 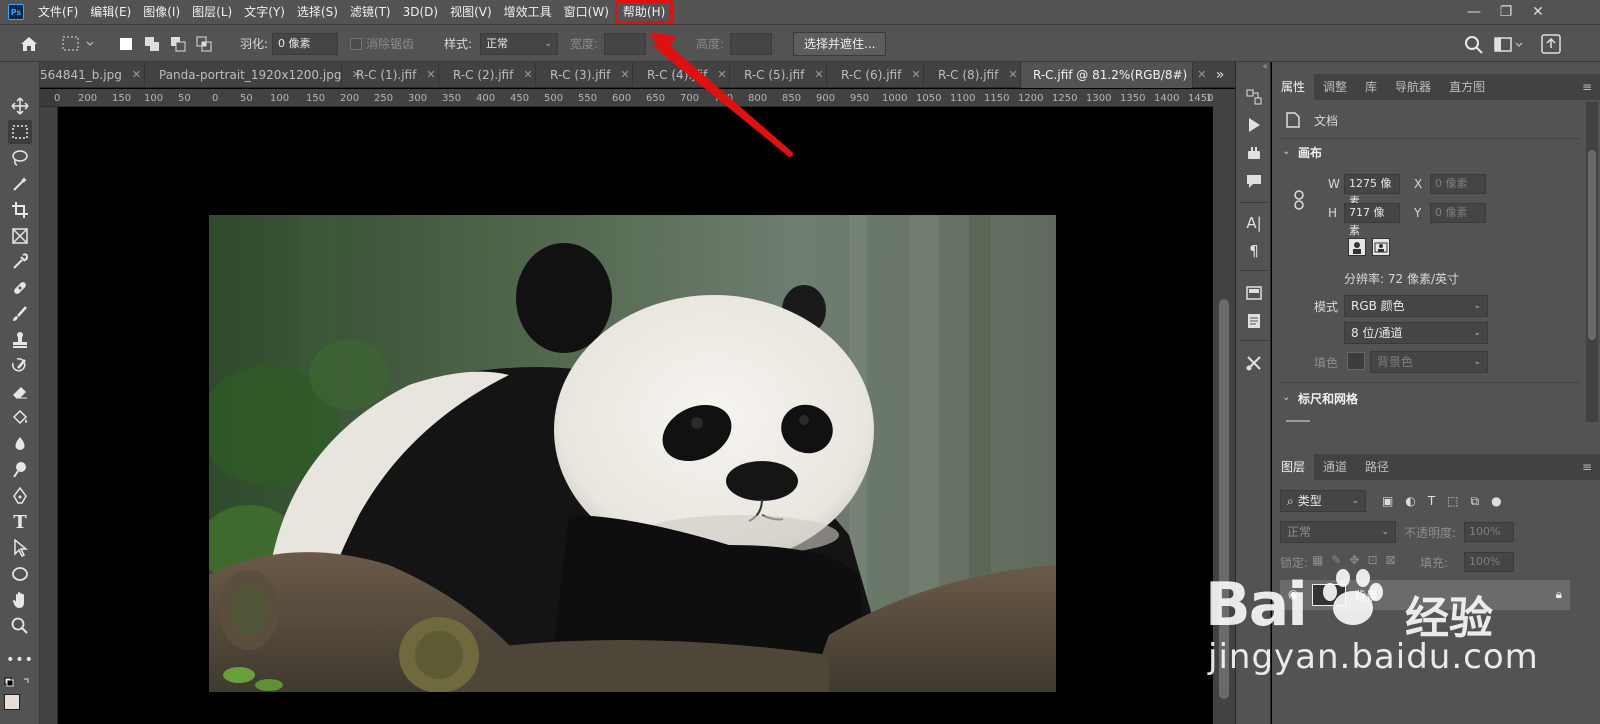 I want to click on tab-adjustments: 调整, so click(x=1335, y=87).